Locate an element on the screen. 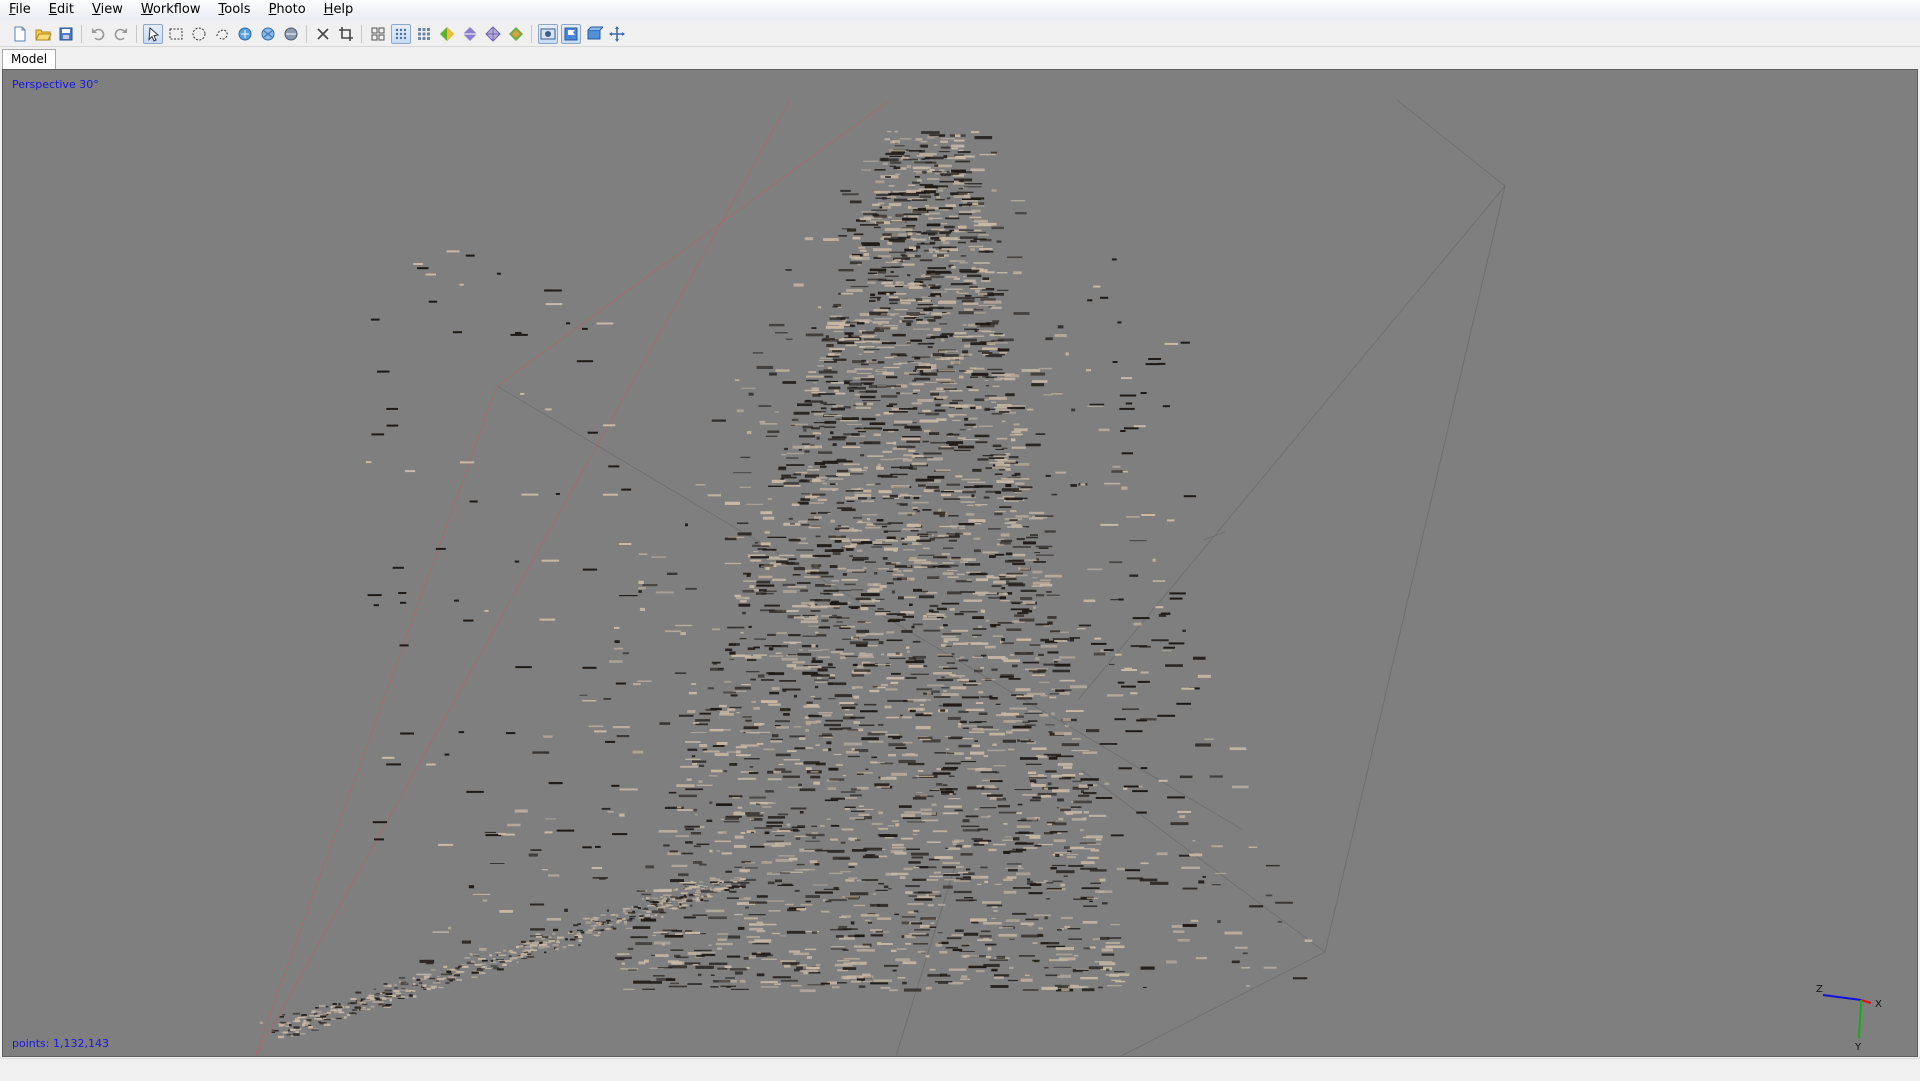 This screenshot has width=1920, height=1081. crop-selection-button is located at coordinates (346, 34).